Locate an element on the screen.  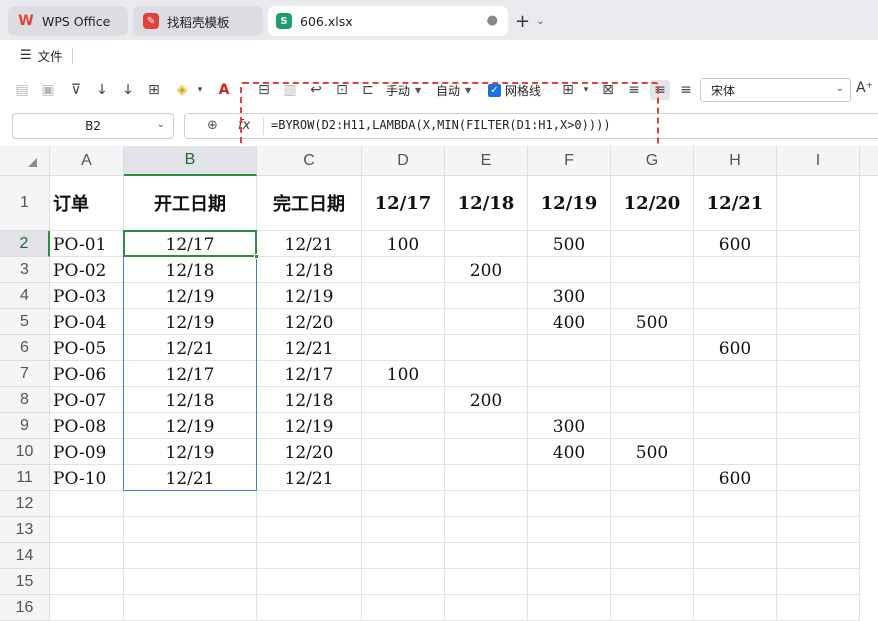
cell-b3: 12/18 is located at coordinates (190, 270).